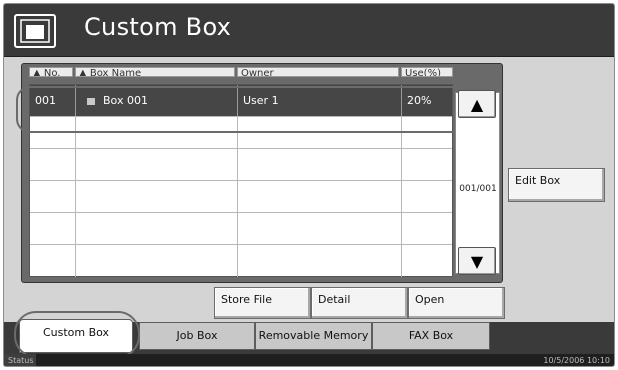 Image resolution: width=618 pixels, height=370 pixels. Describe the element at coordinates (262, 303) in the screenshot. I see `store-file-button: Store File` at that location.